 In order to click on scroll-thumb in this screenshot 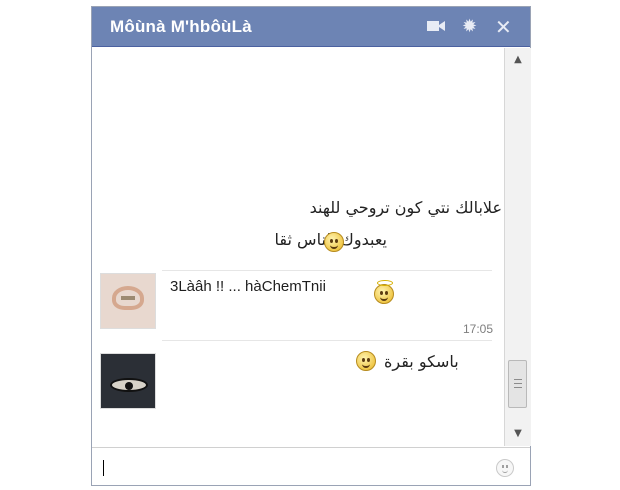, I will do `click(517, 384)`.